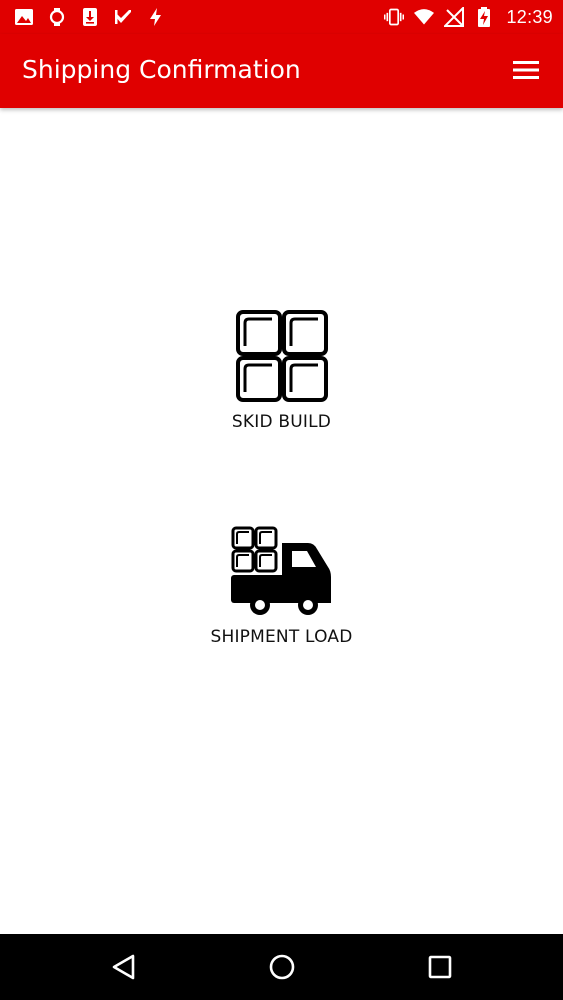 The image size is (563, 1000). I want to click on system-icons: 12:39, so click(468, 17).